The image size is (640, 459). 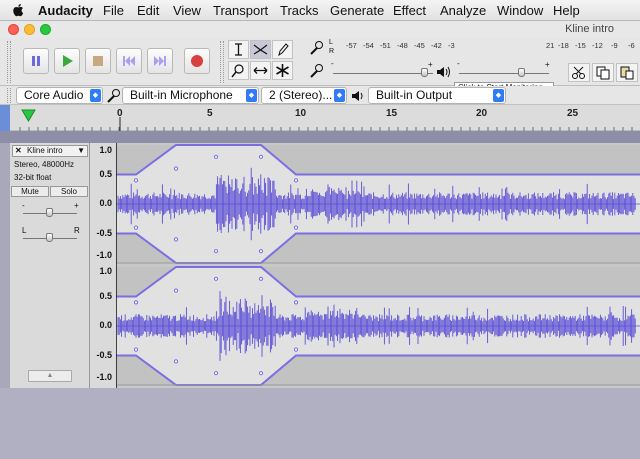 I want to click on scale-label: 1.0, so click(x=105, y=150).